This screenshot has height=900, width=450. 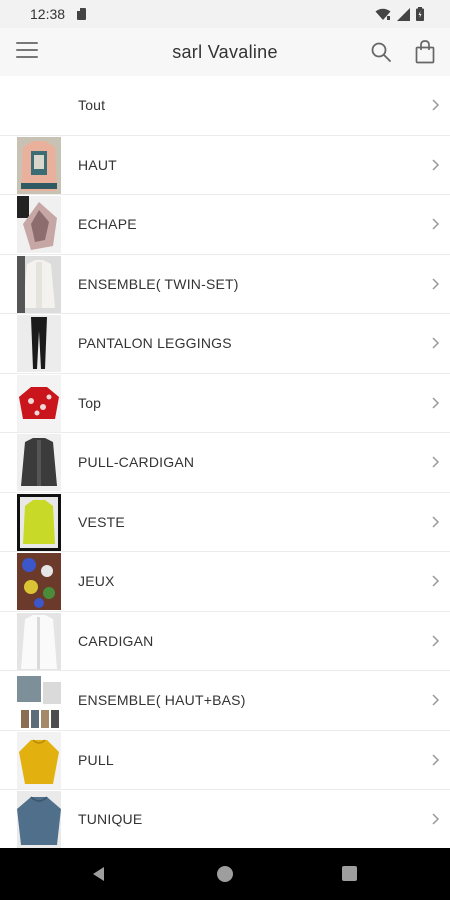 I want to click on system-navigation-bar, so click(x=225, y=874).